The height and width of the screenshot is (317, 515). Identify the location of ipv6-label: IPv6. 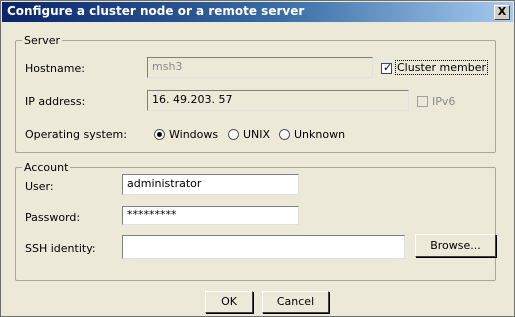
(444, 101).